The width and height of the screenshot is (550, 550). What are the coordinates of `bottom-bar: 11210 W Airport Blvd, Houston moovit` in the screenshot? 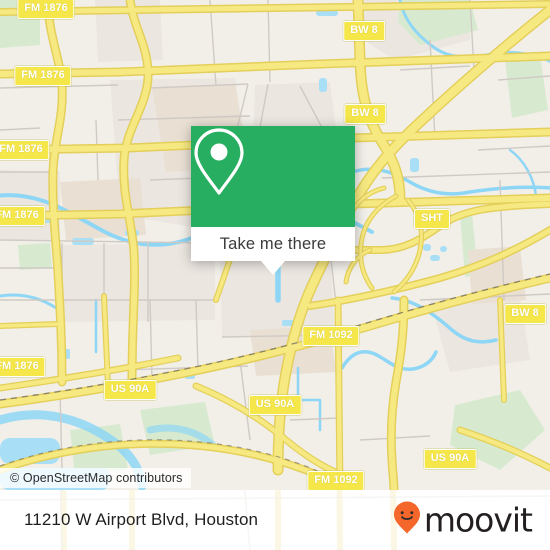 It's located at (275, 520).